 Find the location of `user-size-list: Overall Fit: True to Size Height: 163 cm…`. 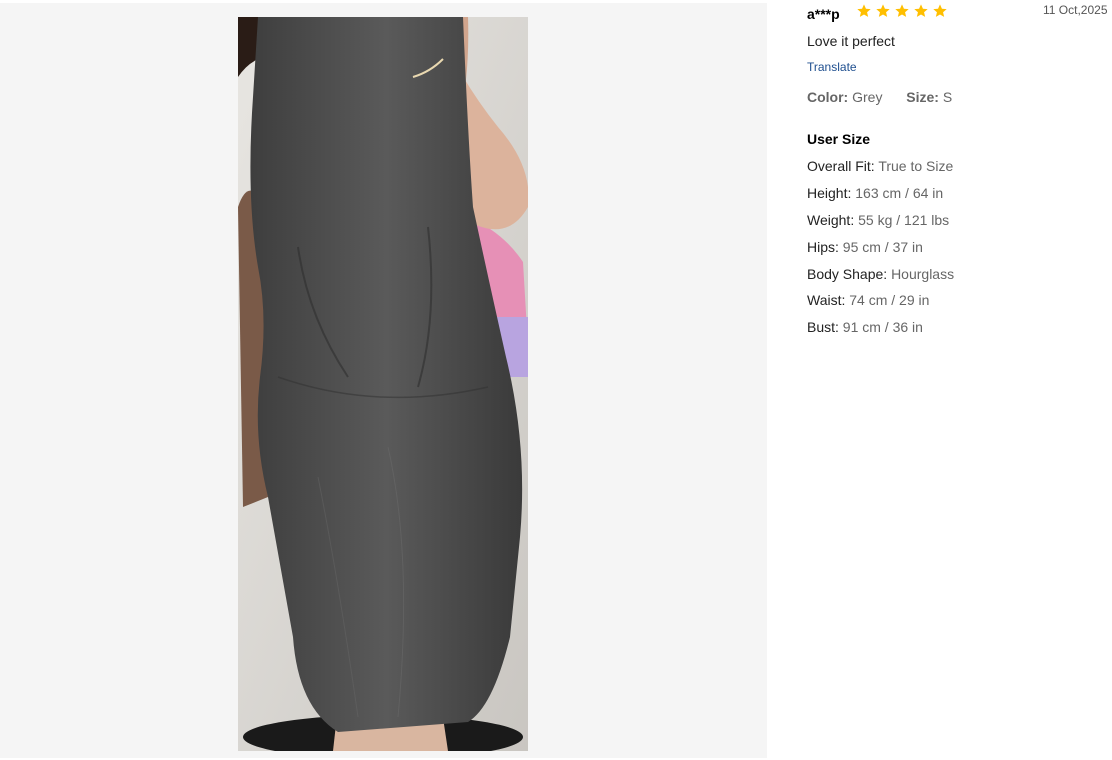

user-size-list: Overall Fit: True to Size Height: 163 cm… is located at coordinates (880, 252).